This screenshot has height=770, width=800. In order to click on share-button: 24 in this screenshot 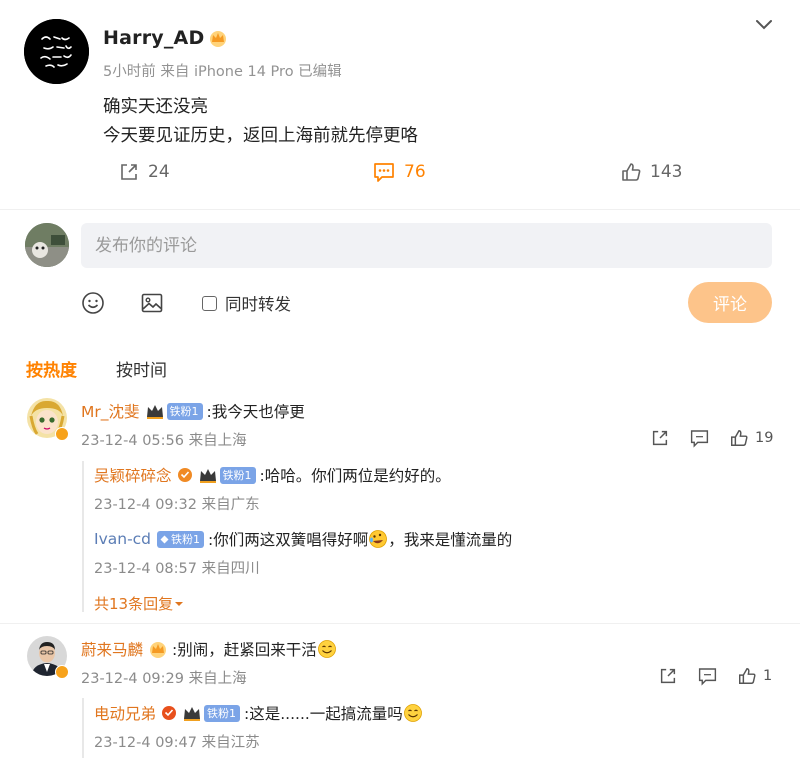, I will do `click(144, 172)`.